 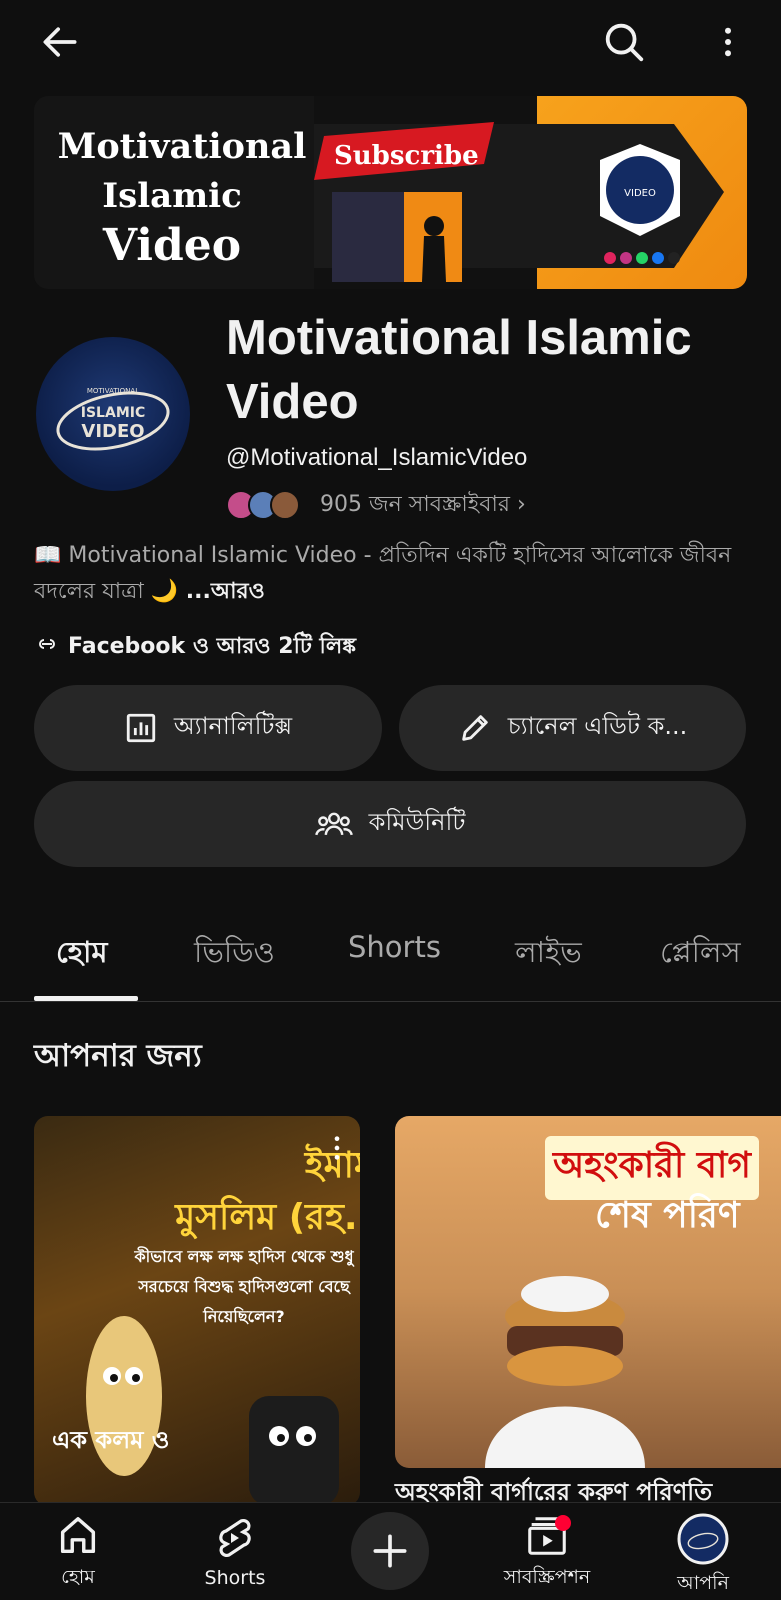 I want to click on arrow-left-icon, so click(x=60, y=42).